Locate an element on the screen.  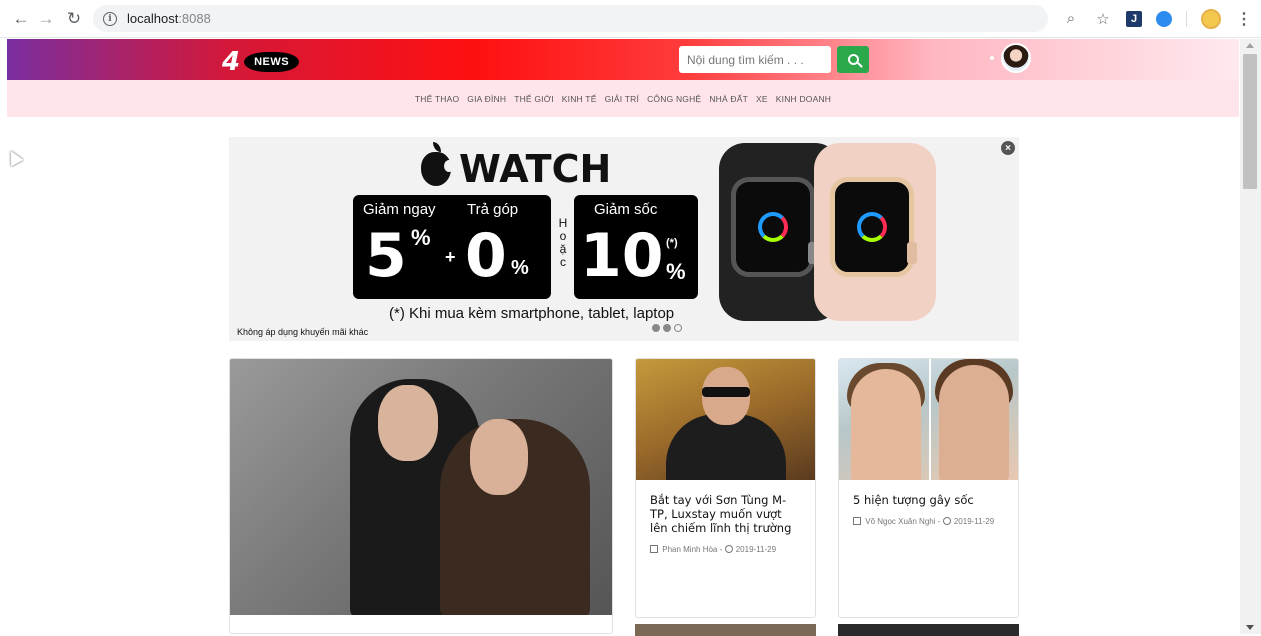
user-avatar is located at coordinates (1016, 58).